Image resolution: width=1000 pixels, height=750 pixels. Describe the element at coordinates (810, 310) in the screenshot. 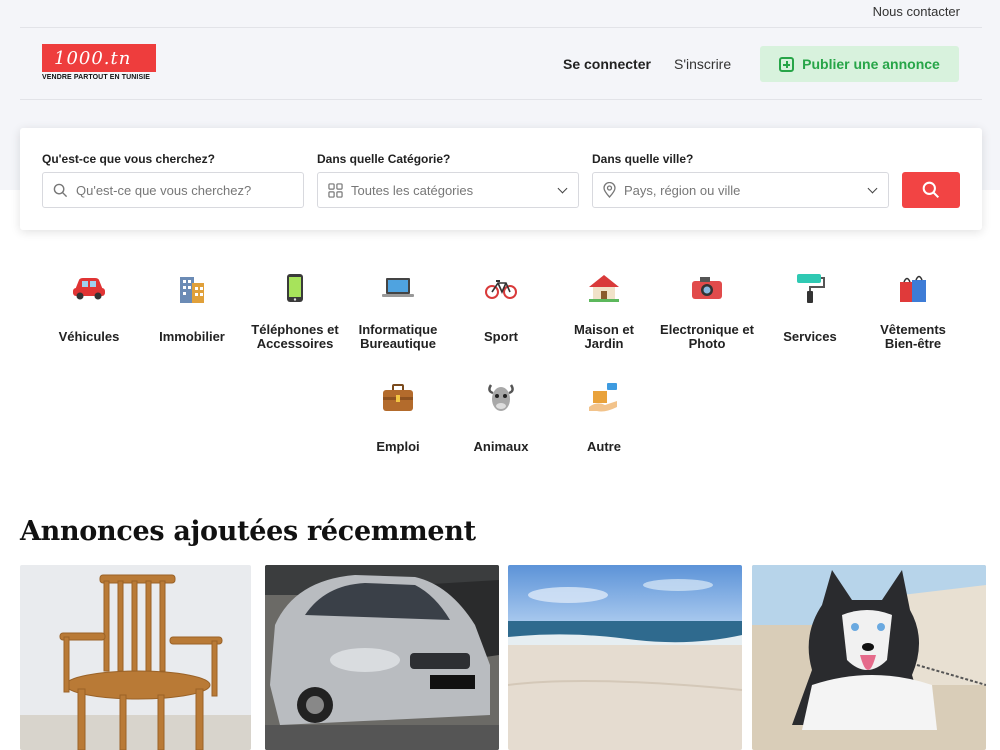

I see `category-services: Services` at that location.